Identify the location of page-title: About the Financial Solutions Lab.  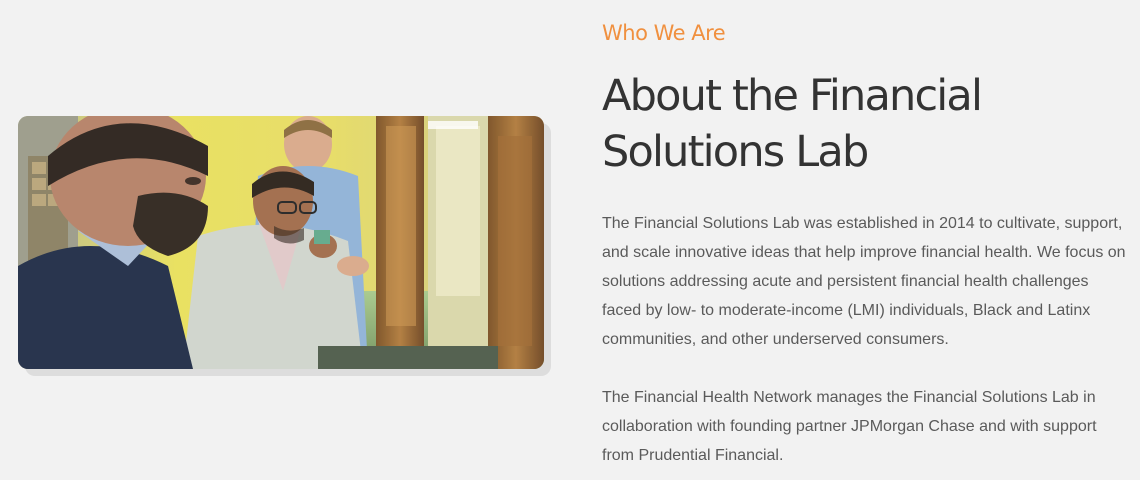
(867, 124).